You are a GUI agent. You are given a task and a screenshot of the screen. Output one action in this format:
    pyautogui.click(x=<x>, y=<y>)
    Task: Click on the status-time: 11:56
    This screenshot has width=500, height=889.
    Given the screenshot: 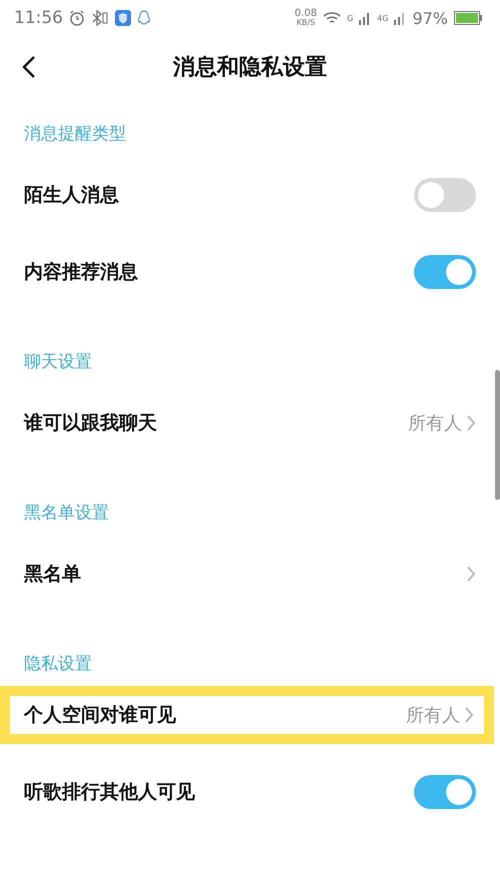 What is the action you would take?
    pyautogui.click(x=38, y=18)
    